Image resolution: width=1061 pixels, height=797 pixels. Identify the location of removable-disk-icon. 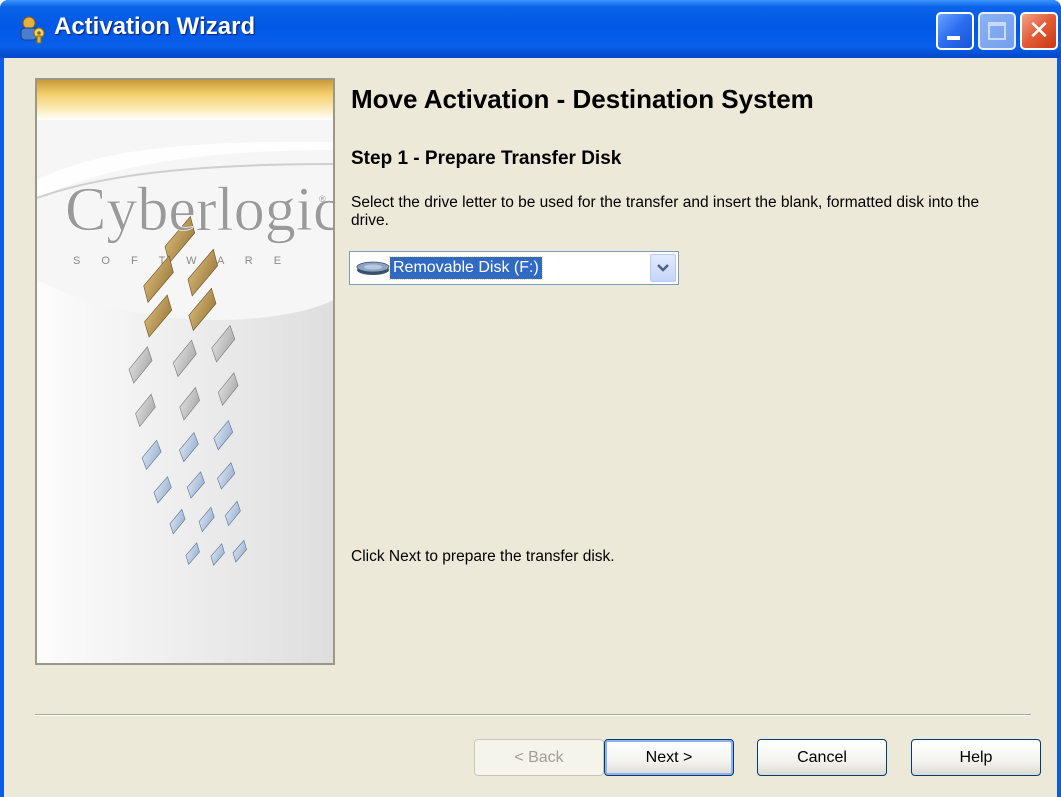
(373, 268).